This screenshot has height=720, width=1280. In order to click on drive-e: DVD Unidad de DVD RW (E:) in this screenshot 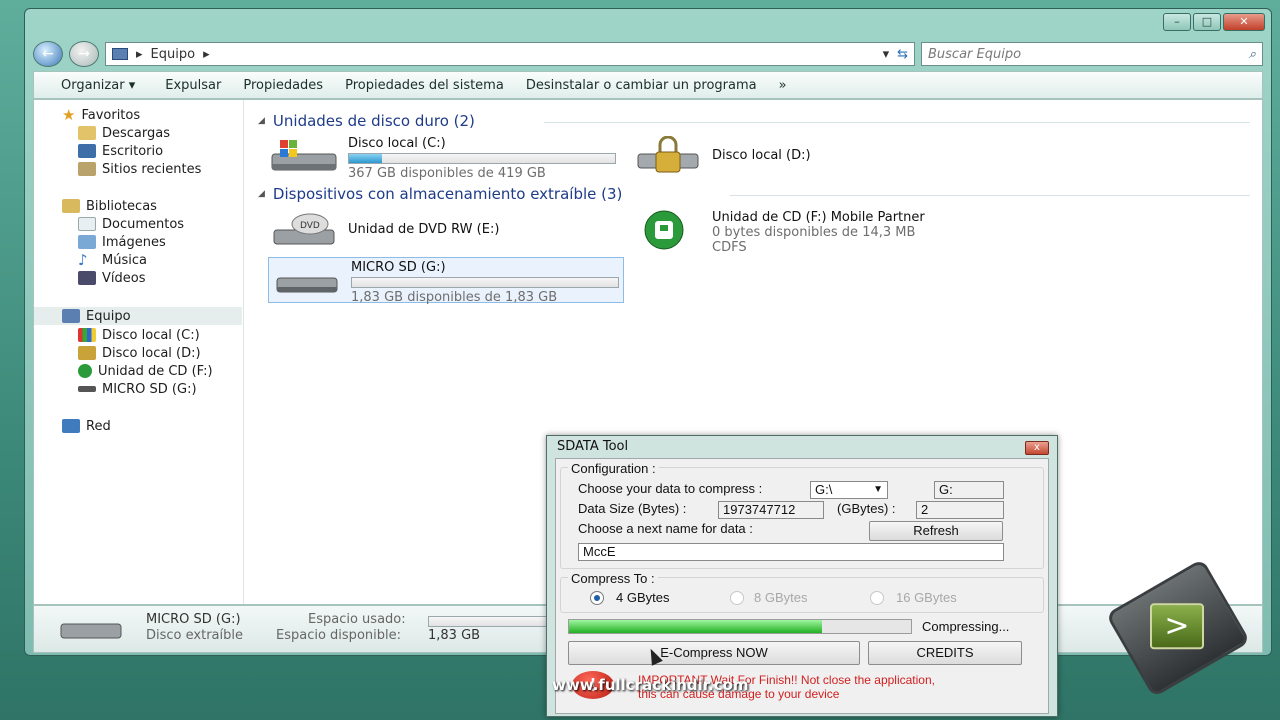, I will do `click(384, 230)`.